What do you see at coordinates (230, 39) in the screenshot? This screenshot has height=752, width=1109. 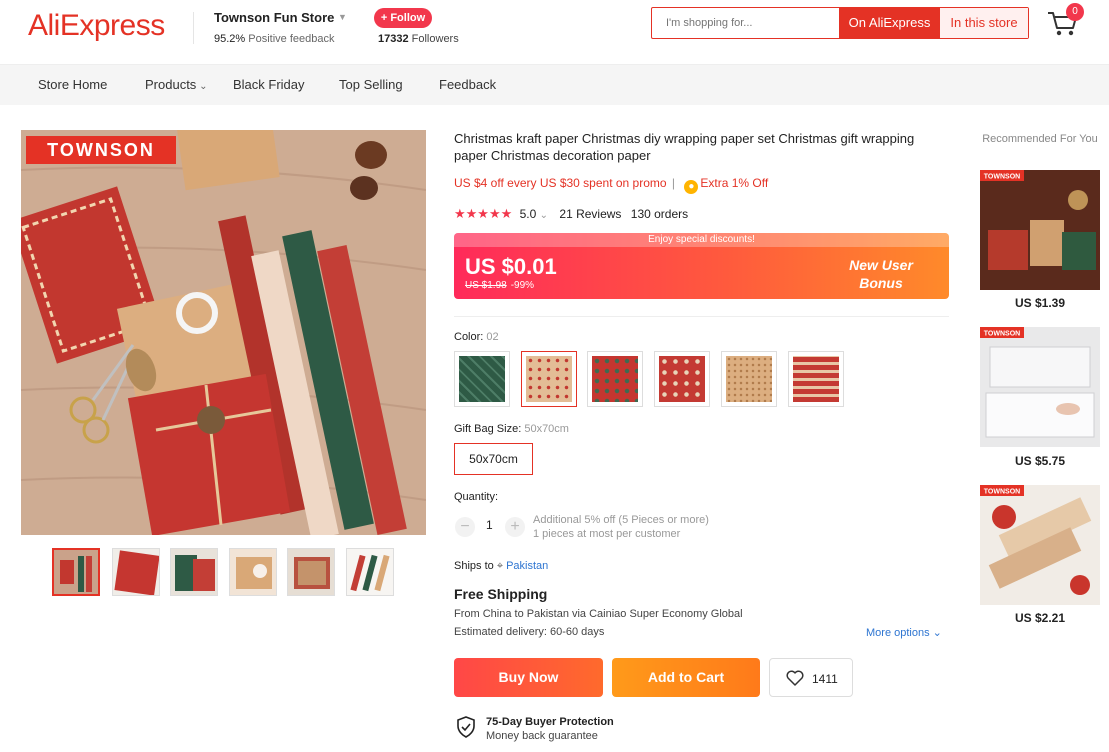 I see `feedback-pct: 95.2%` at bounding box center [230, 39].